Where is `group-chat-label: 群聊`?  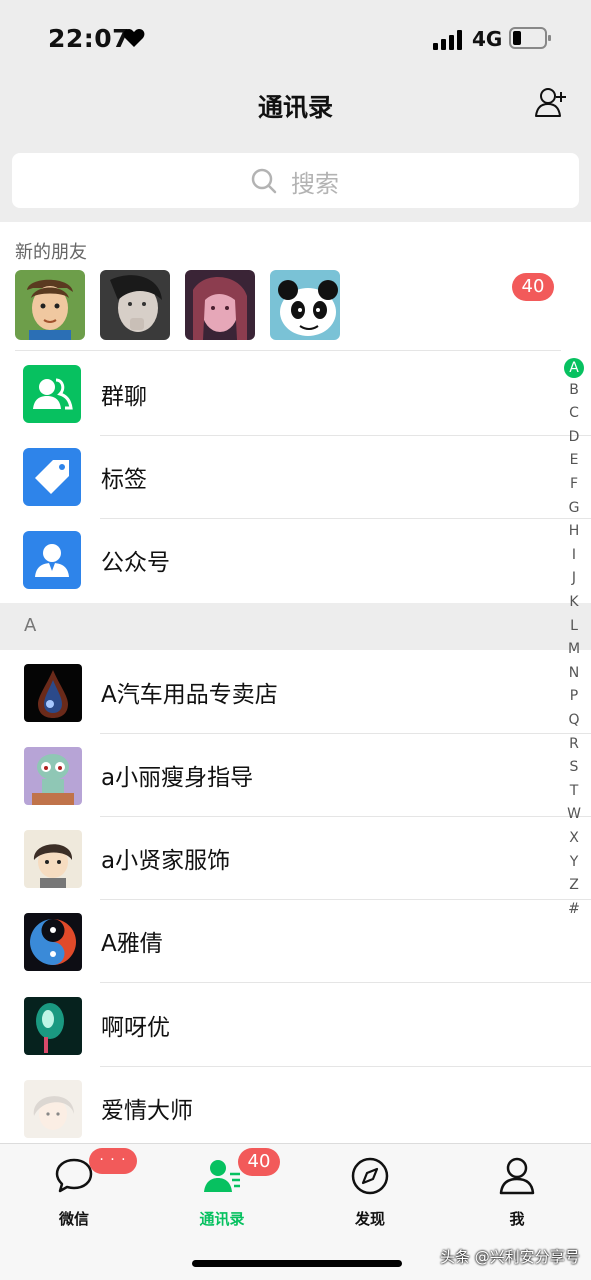
group-chat-label: 群聊 is located at coordinates (124, 397).